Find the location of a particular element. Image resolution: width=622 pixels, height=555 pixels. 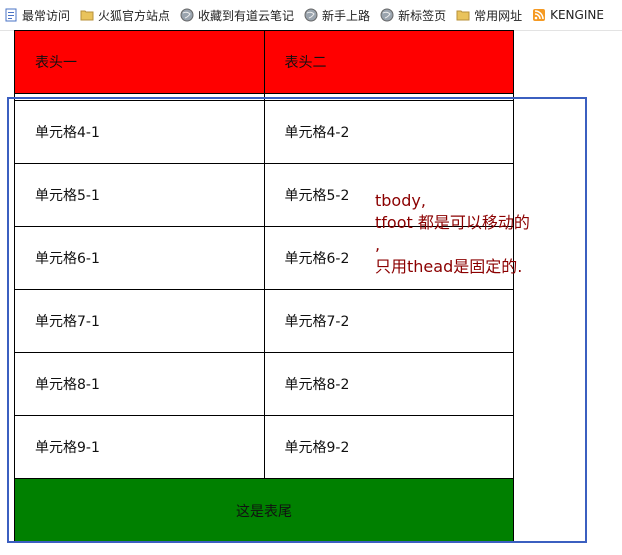

table-foot: 这是表尾 is located at coordinates (264, 510).